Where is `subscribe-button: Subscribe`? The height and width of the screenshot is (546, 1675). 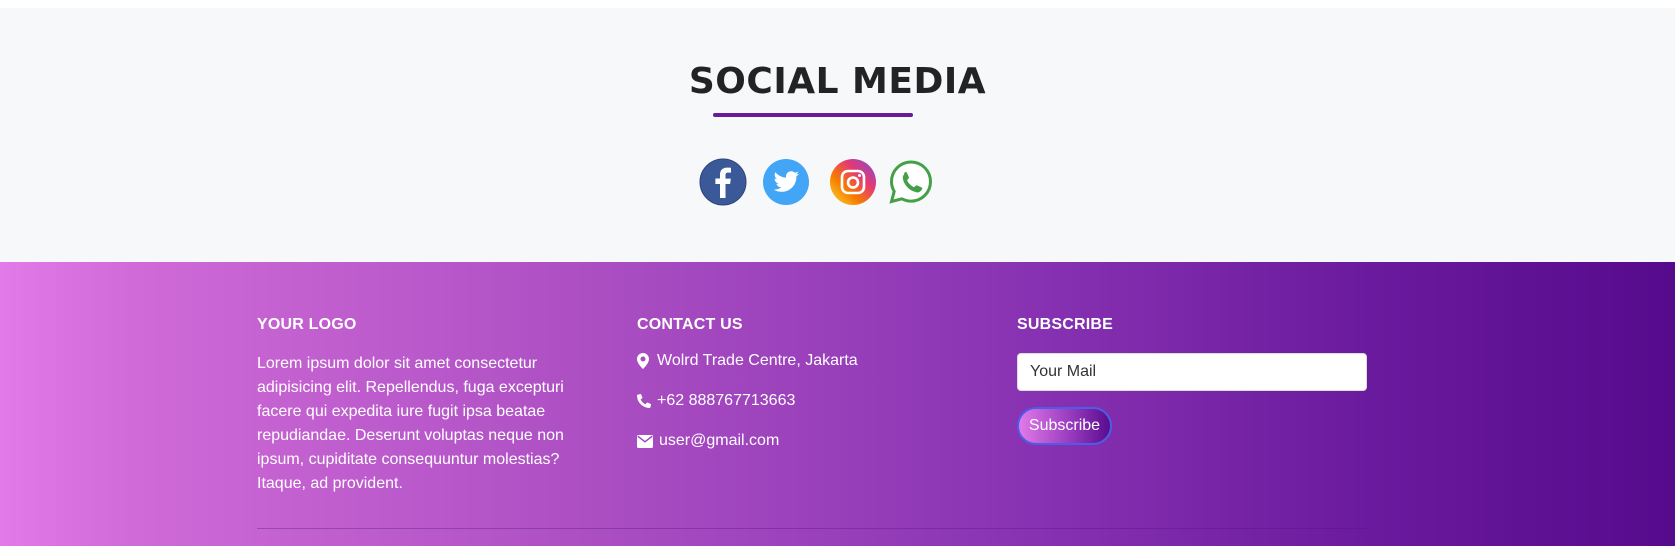
subscribe-button: Subscribe is located at coordinates (1064, 426).